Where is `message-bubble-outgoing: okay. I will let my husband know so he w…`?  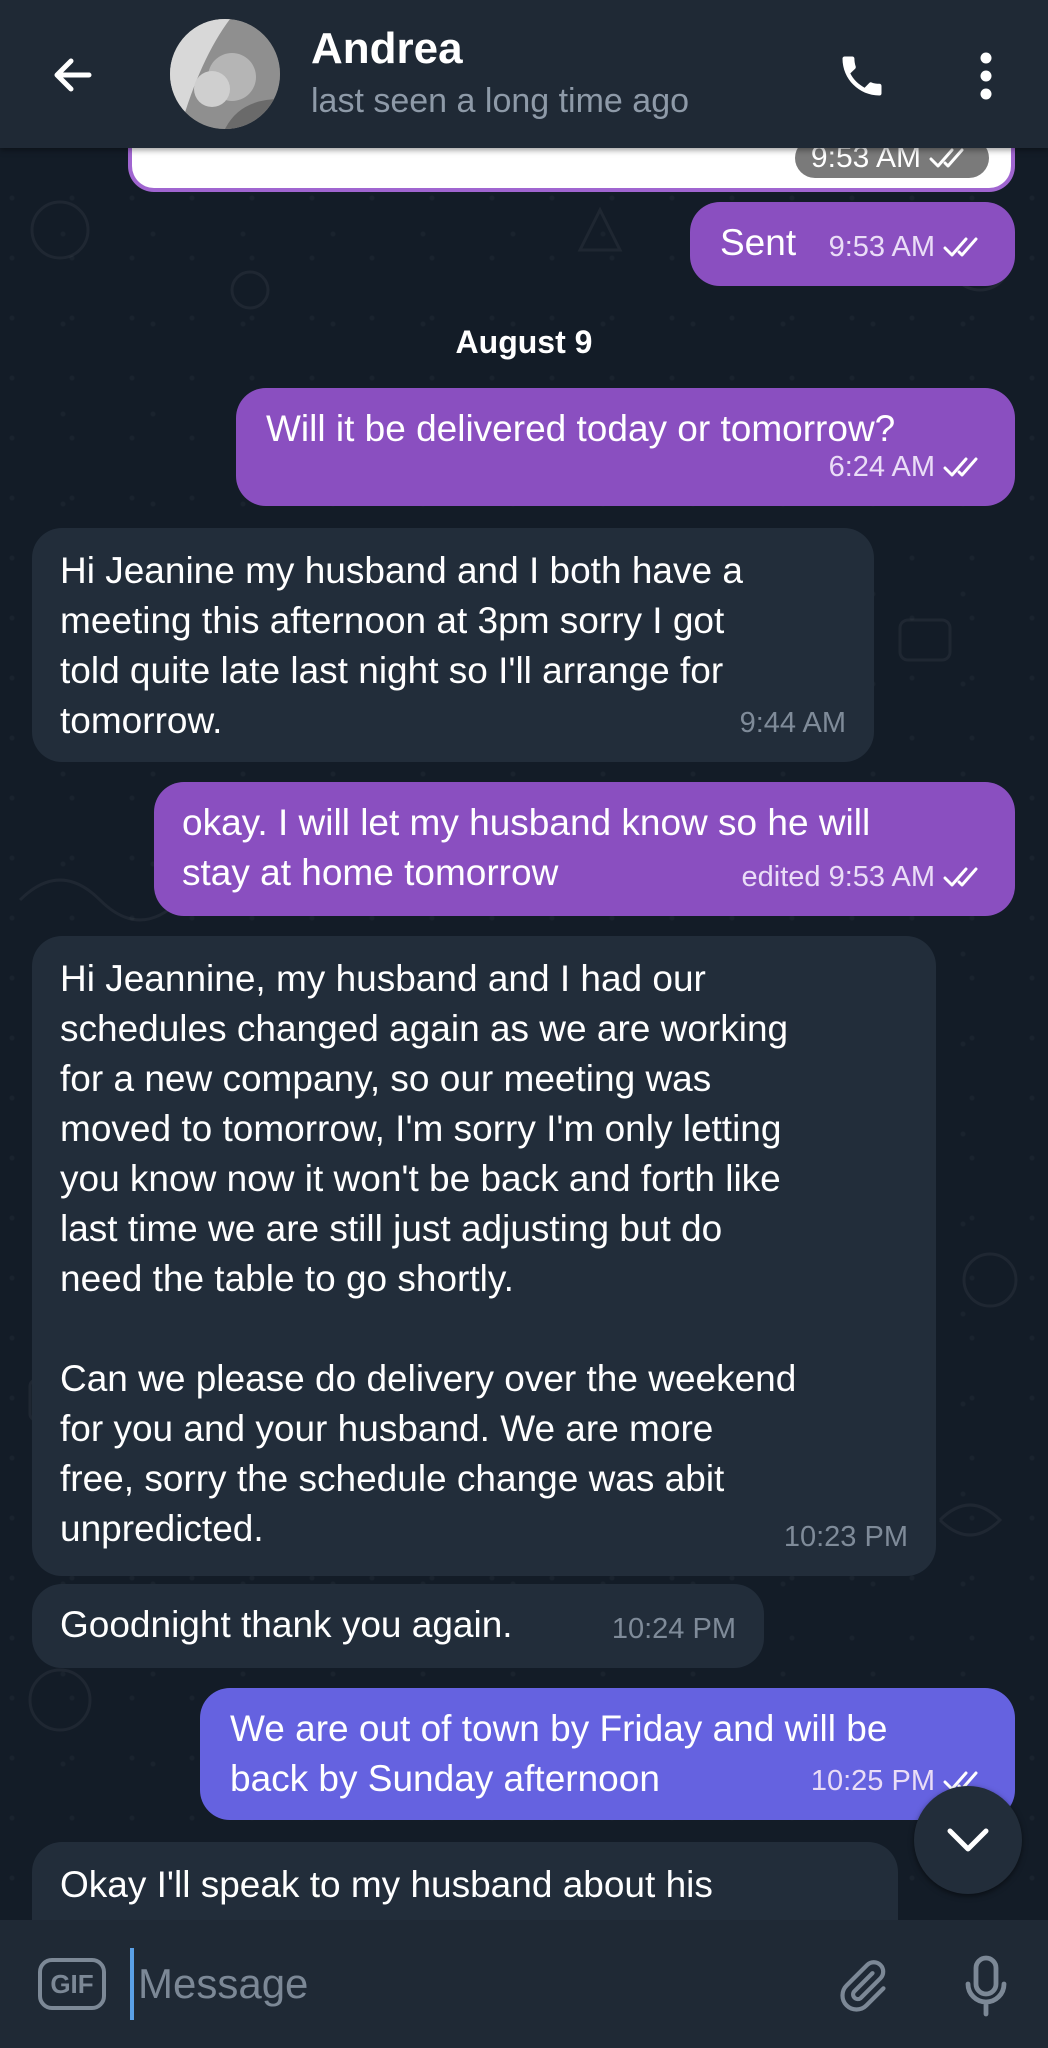
message-bubble-outgoing: okay. I will let my husband know so he w… is located at coordinates (584, 849).